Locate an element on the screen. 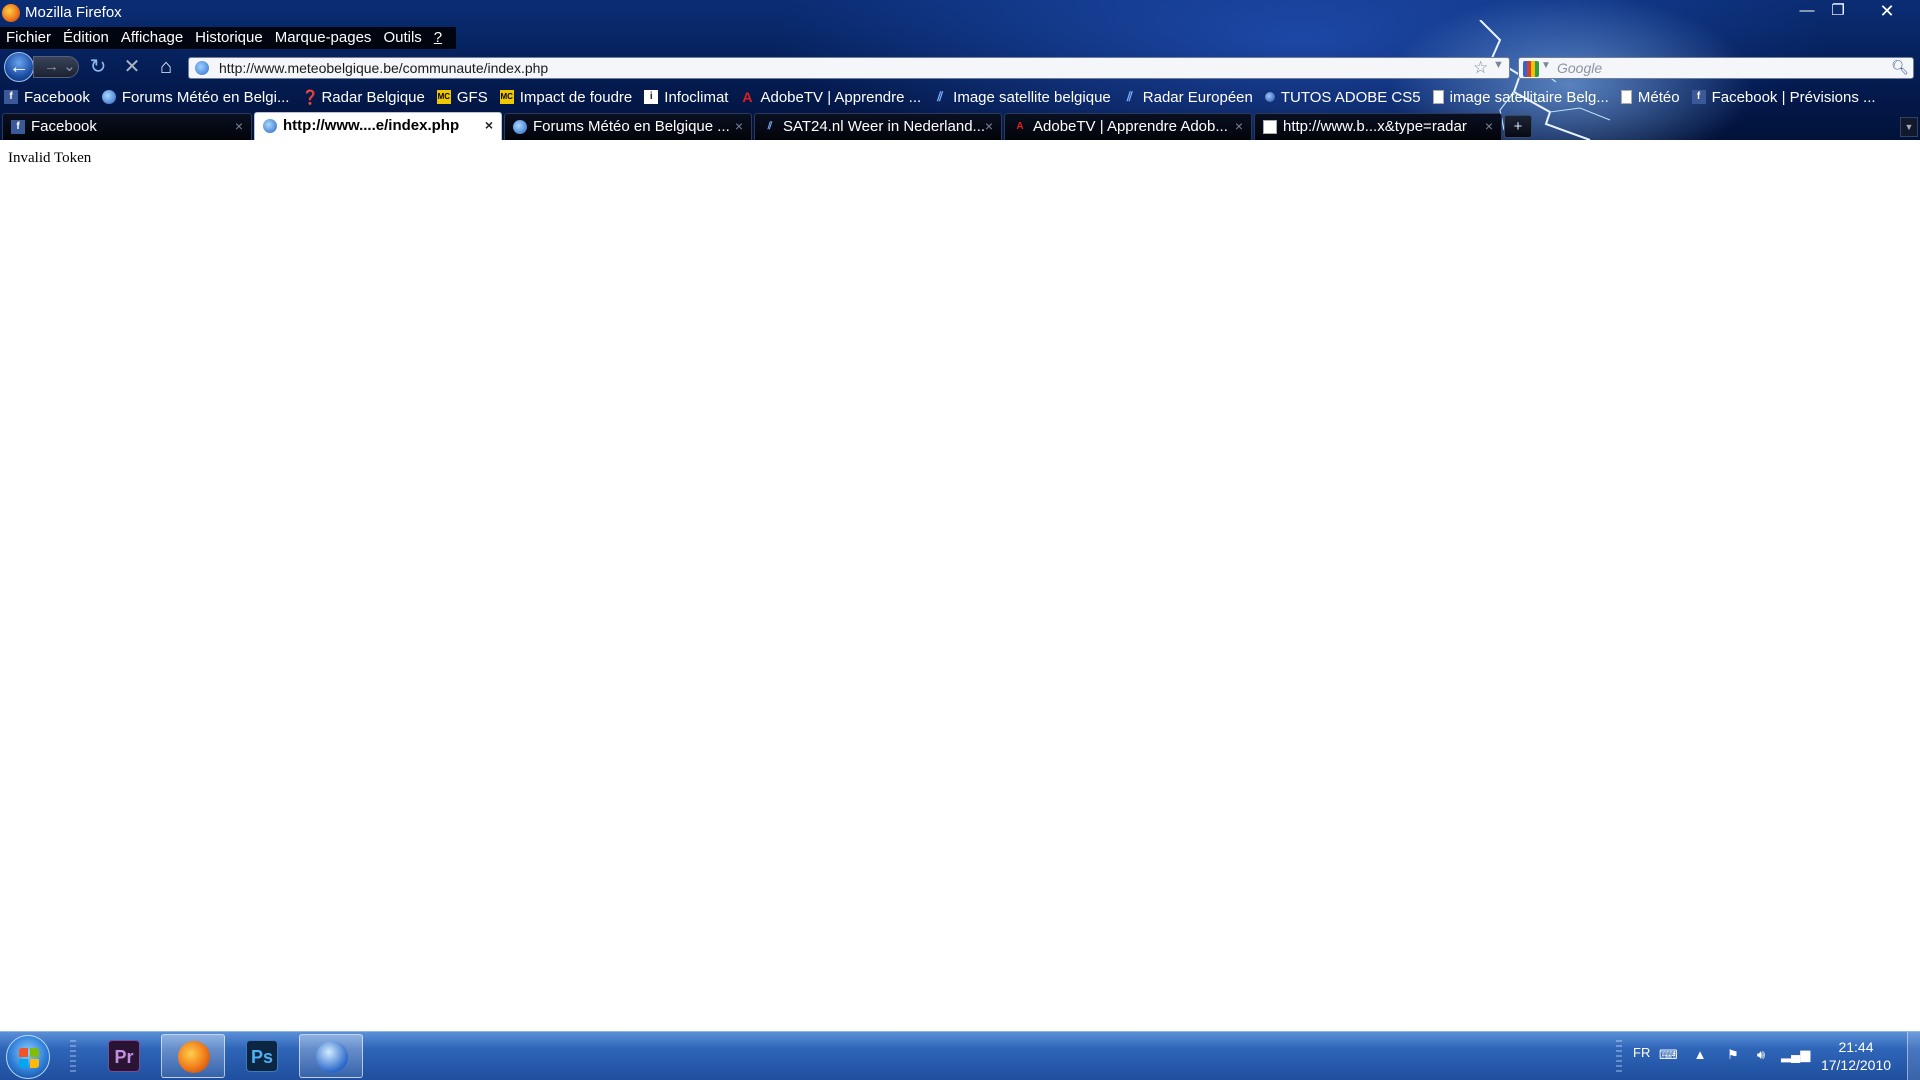 The width and height of the screenshot is (1920, 1080). bookmark-facebook: f Facebook is located at coordinates (45, 97).